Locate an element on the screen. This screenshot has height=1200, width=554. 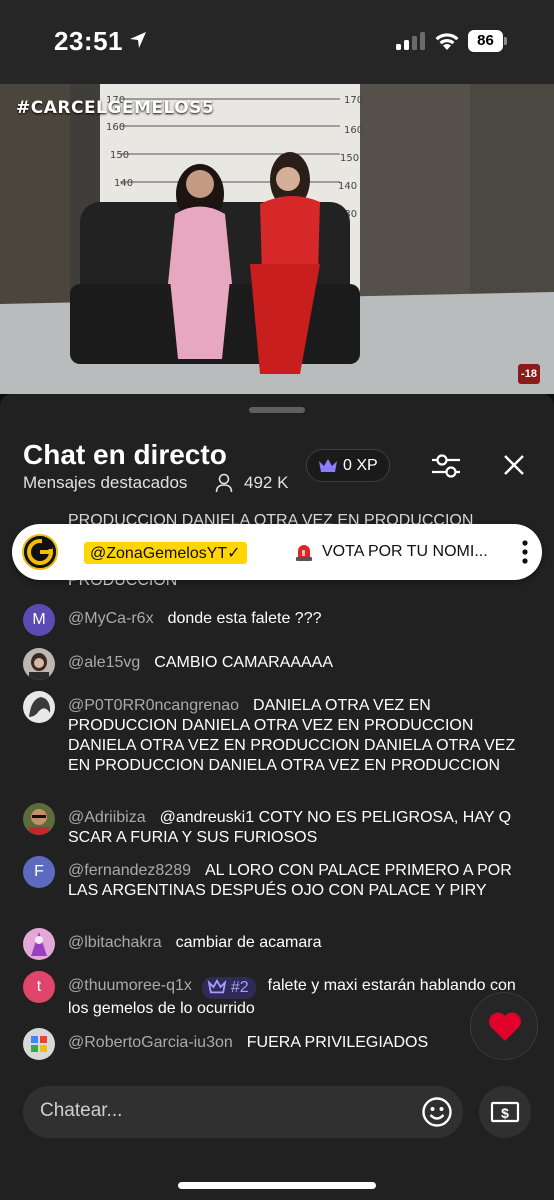
pinned-author-badge: @ZonaGemelosYT✓ is located at coordinates (165, 553).